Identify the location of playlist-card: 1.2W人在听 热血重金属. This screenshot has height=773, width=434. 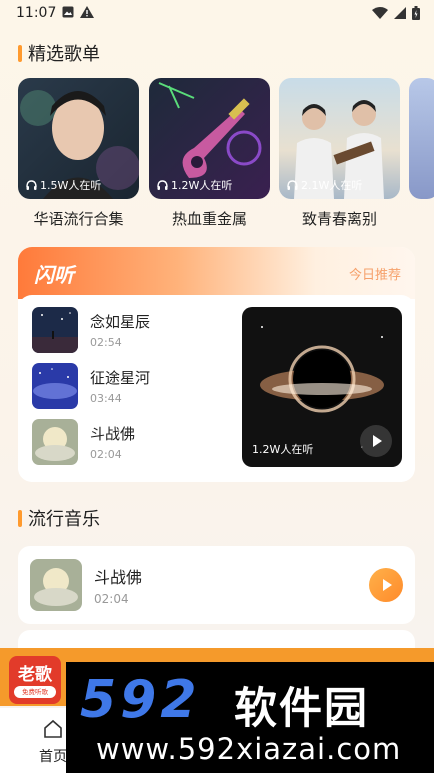
(209, 153).